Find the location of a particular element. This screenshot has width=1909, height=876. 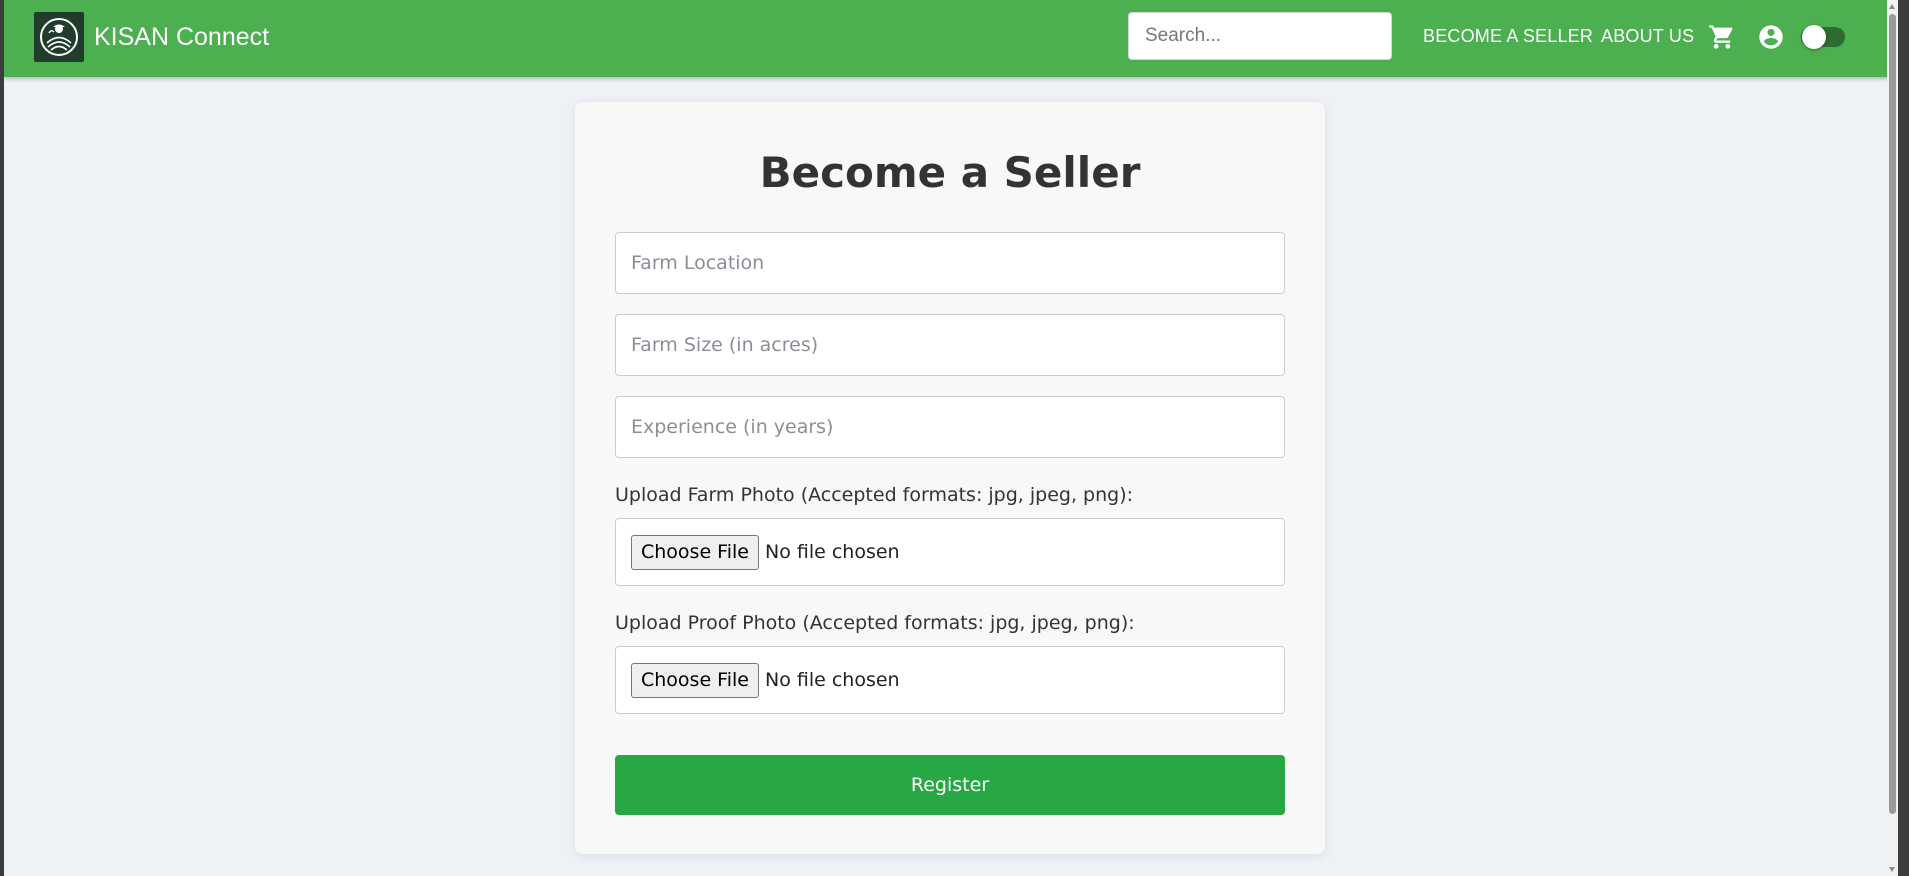

experience-input is located at coordinates (950, 427).